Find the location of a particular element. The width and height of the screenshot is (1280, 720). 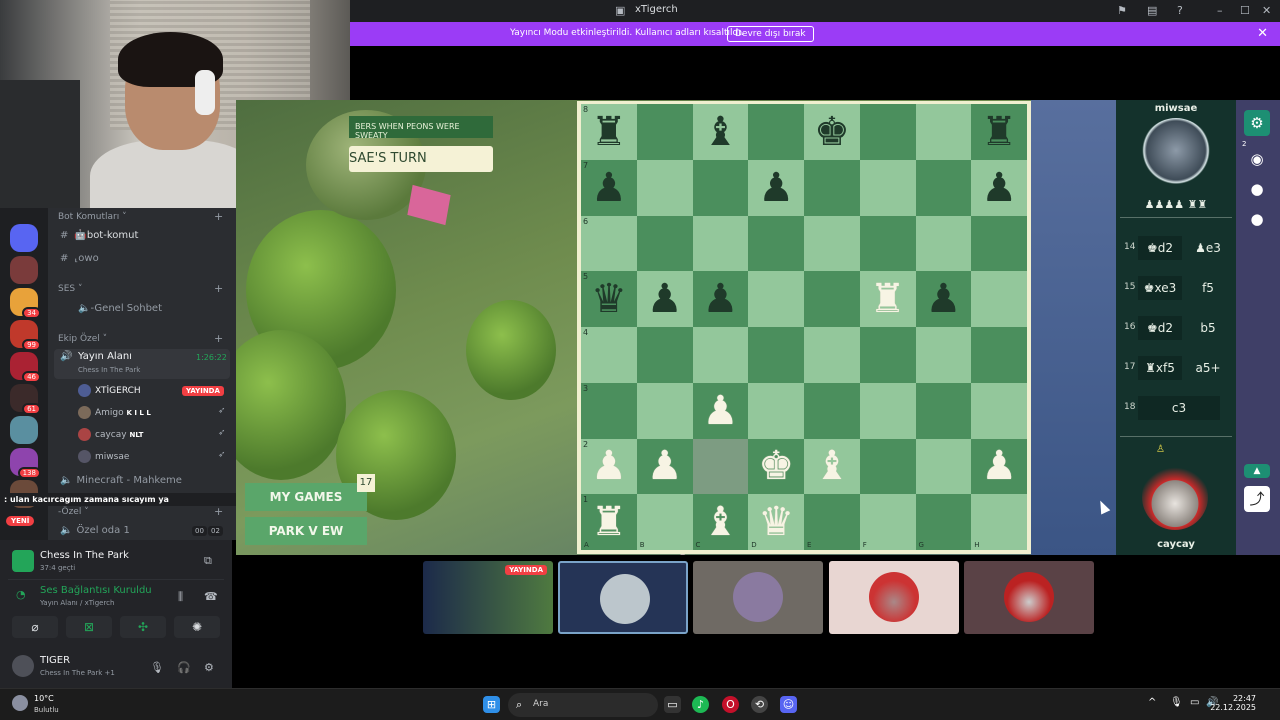

my-games-button: MY GAMES is located at coordinates (306, 497).